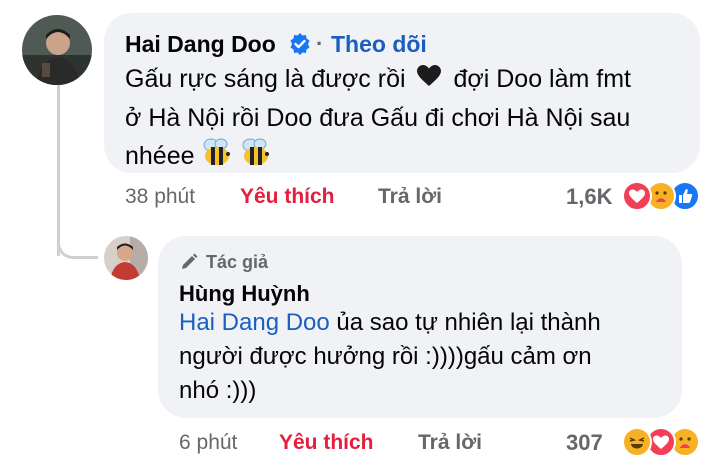  What do you see at coordinates (126, 258) in the screenshot?
I see `avatar-hung-huynh` at bounding box center [126, 258].